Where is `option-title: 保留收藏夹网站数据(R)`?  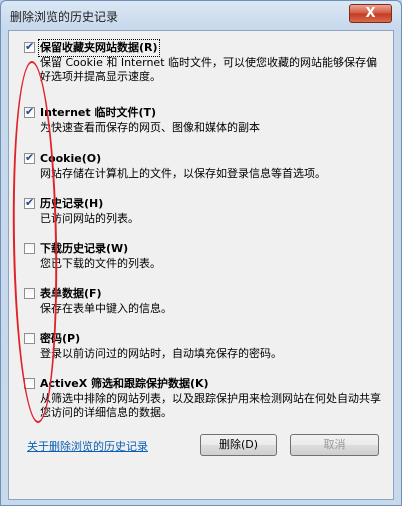
option-title: 保留收藏夹网站数据(R) is located at coordinates (99, 48).